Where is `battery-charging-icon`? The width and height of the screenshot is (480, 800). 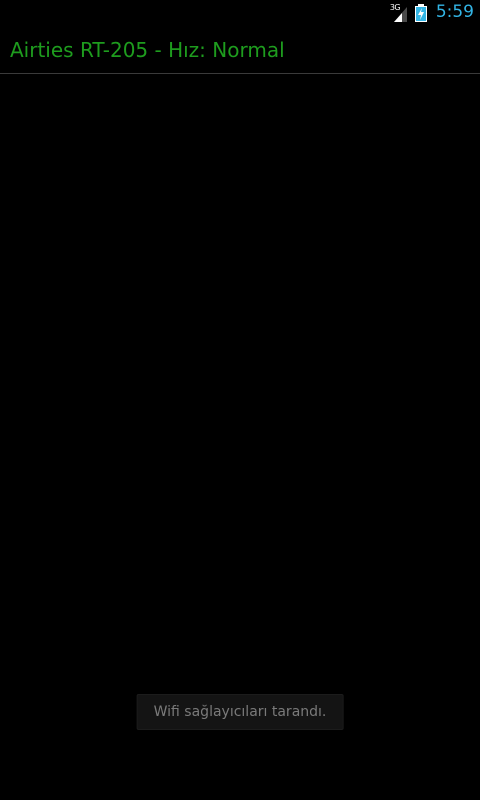 battery-charging-icon is located at coordinates (420, 12).